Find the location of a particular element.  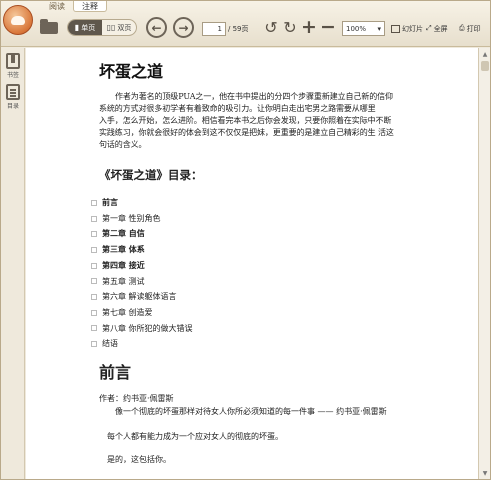

scroll-thumb is located at coordinates (485, 66).